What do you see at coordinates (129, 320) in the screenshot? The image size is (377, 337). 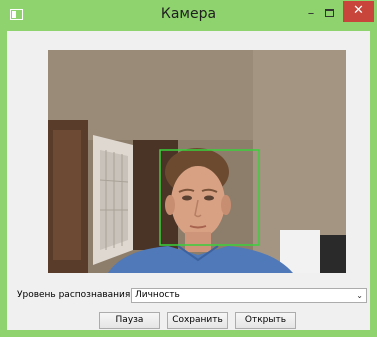 I see `pause-button: Пауза` at bounding box center [129, 320].